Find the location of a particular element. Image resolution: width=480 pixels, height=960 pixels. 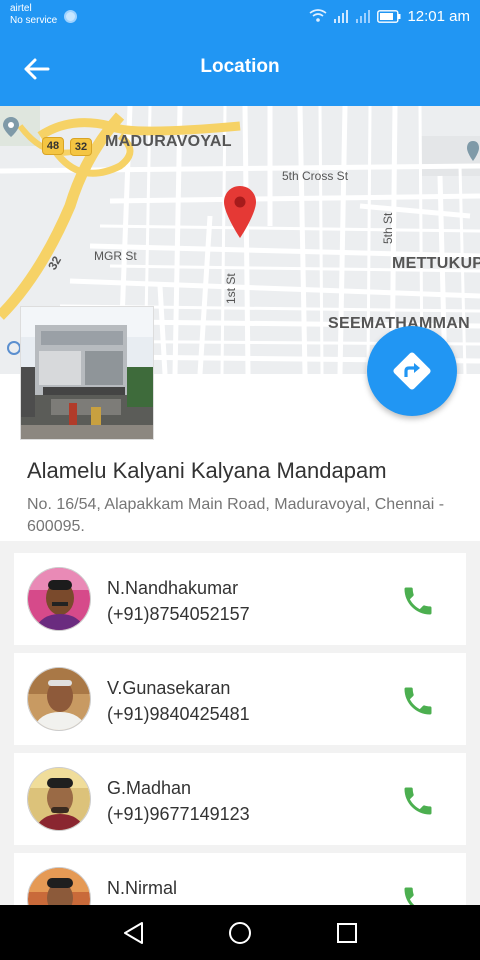

security-shield-icon is located at coordinates (70, 16).